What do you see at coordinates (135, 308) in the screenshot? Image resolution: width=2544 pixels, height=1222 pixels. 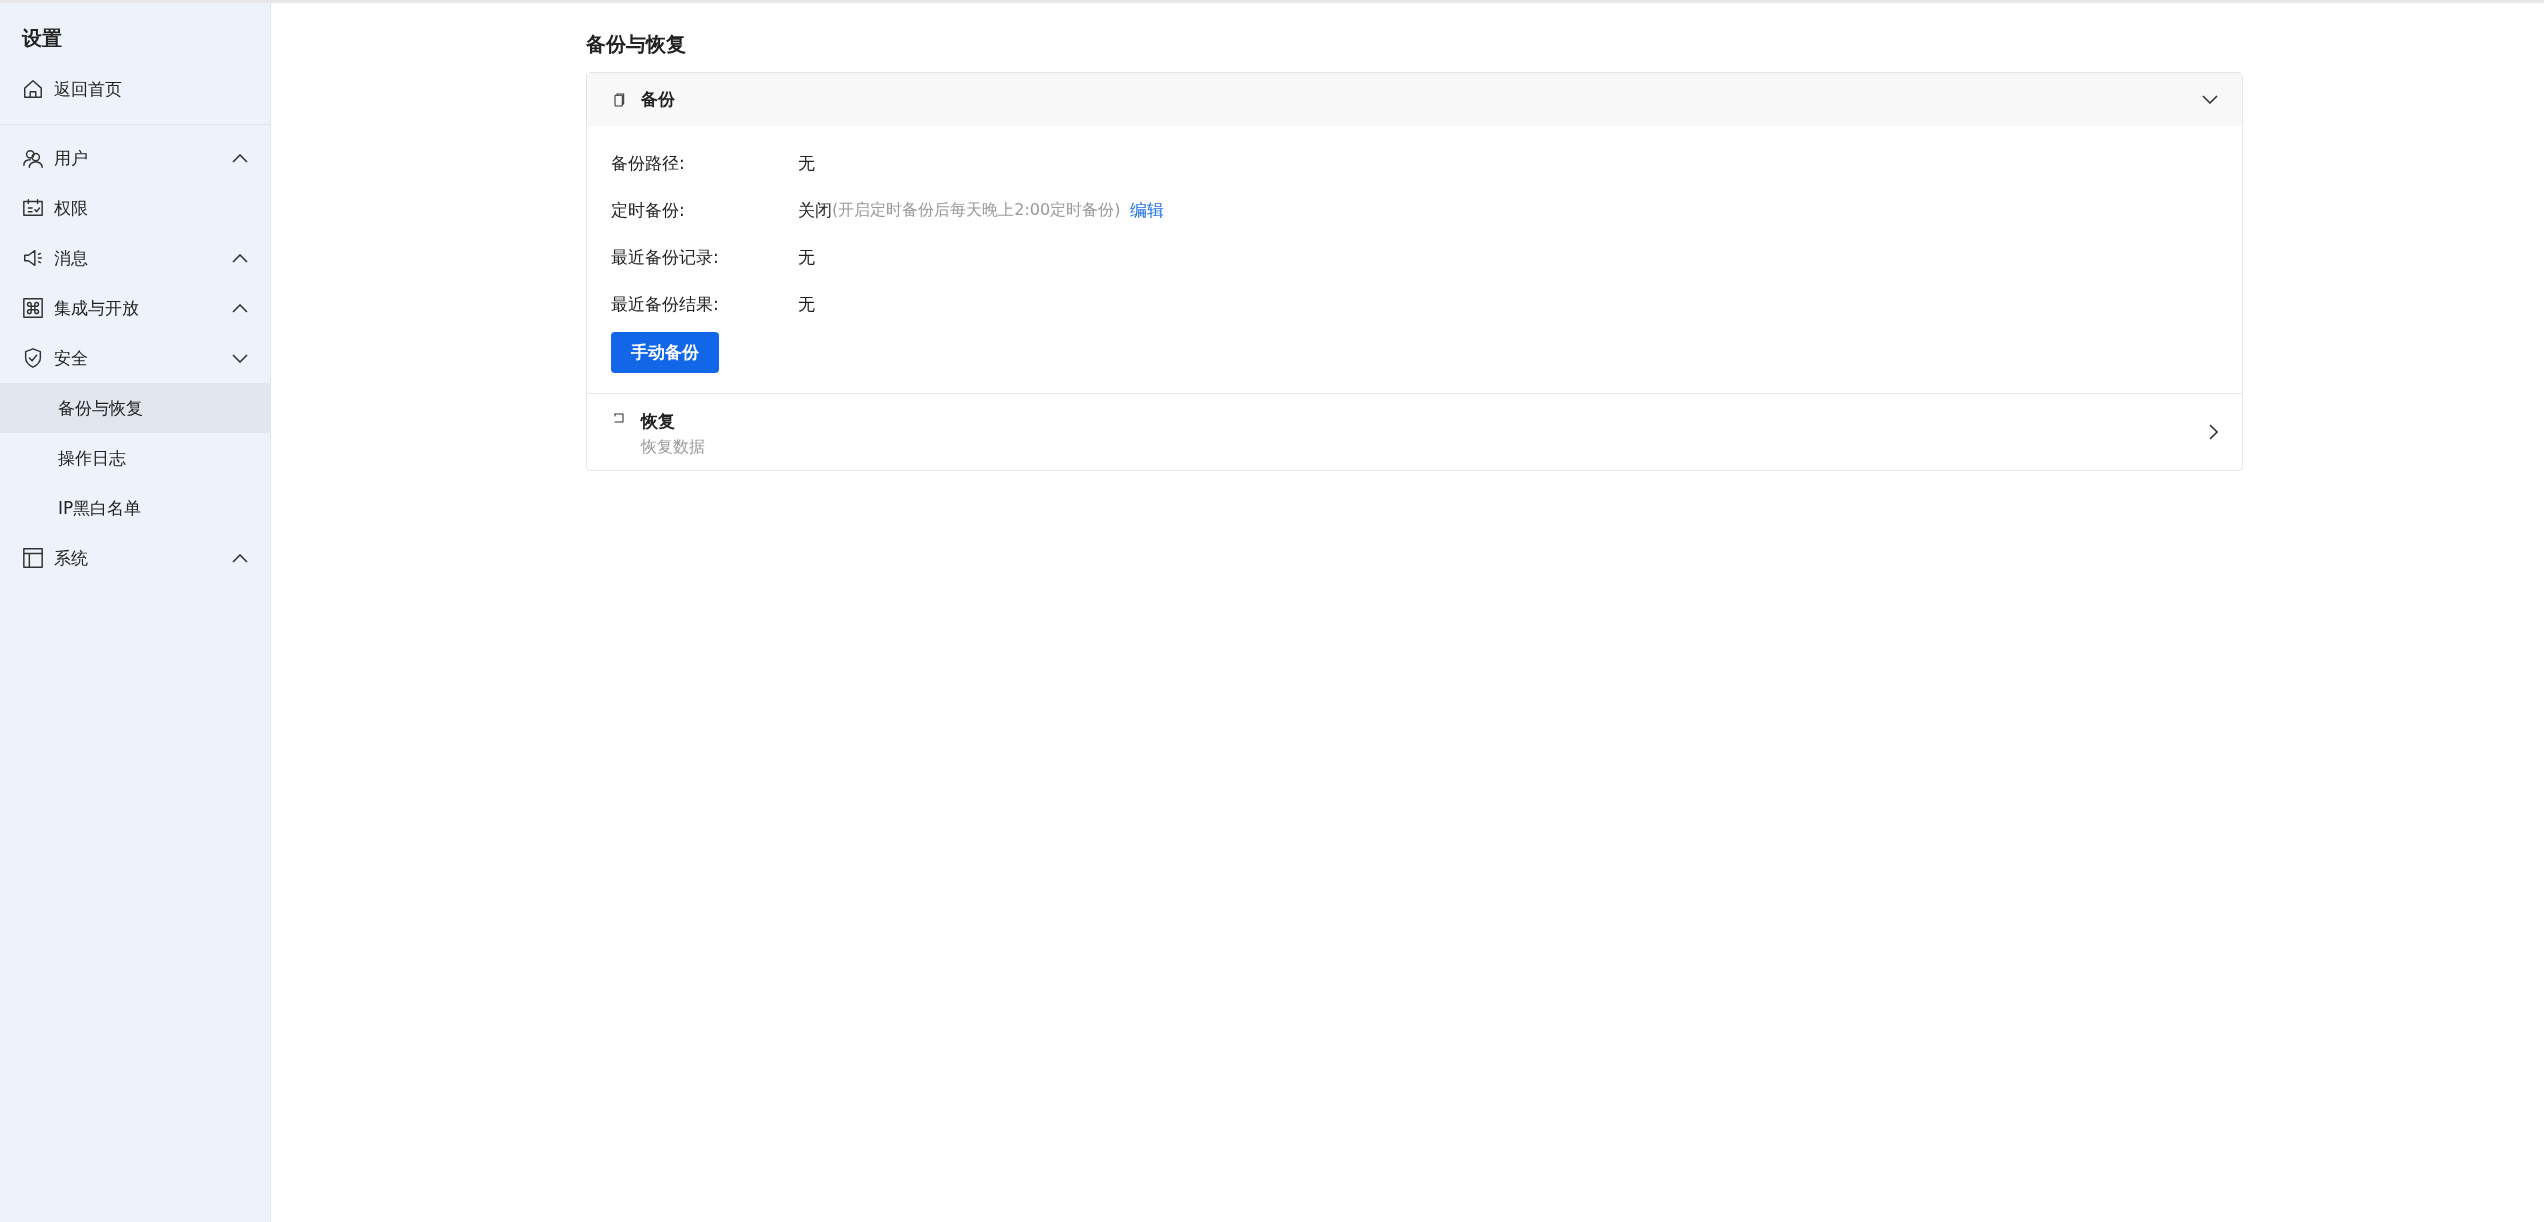 I see `sidebar-item: 集成与开放` at bounding box center [135, 308].